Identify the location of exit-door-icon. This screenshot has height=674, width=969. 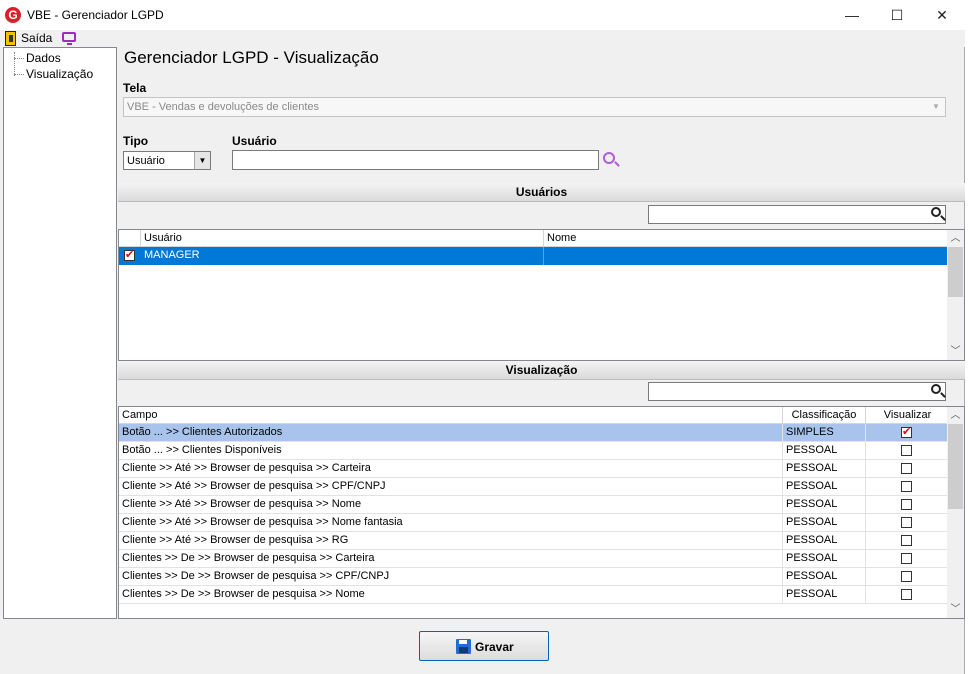
(10, 38).